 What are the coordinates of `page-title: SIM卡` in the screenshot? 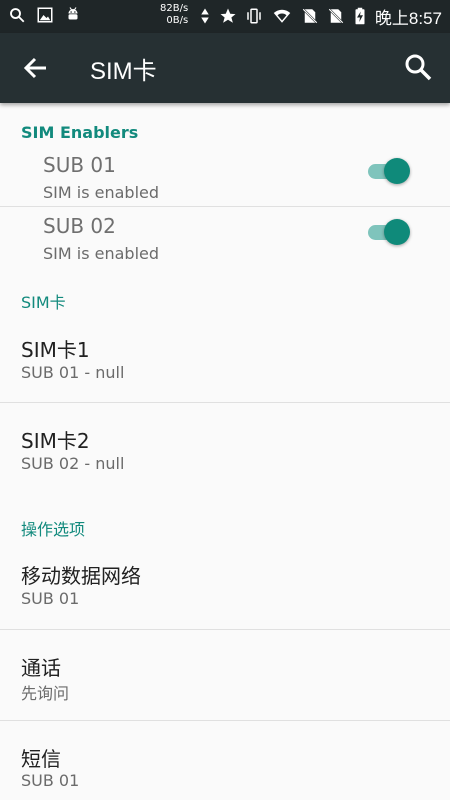 It's located at (123, 71).